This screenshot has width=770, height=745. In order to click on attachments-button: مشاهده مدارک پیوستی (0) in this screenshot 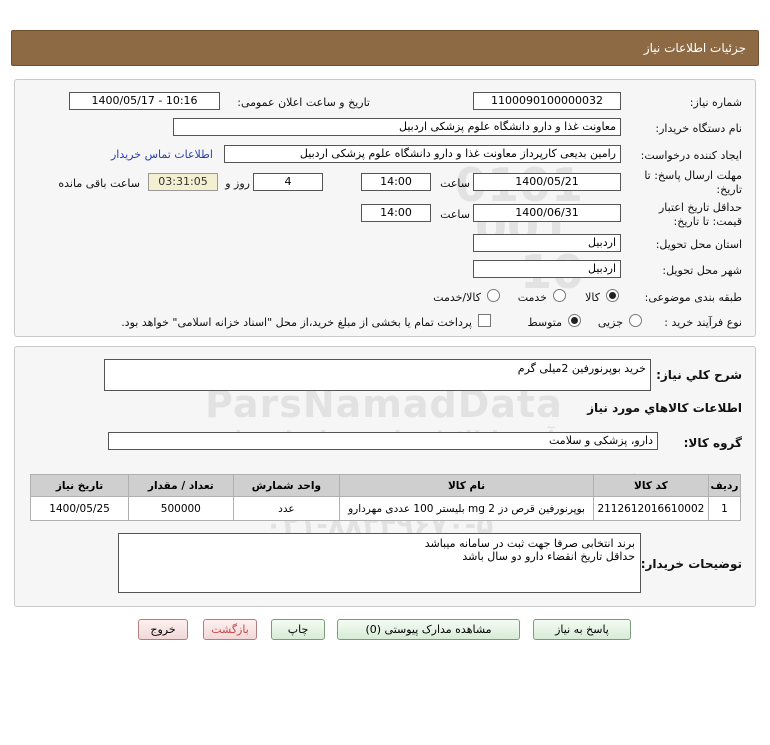, I will do `click(428, 629)`.